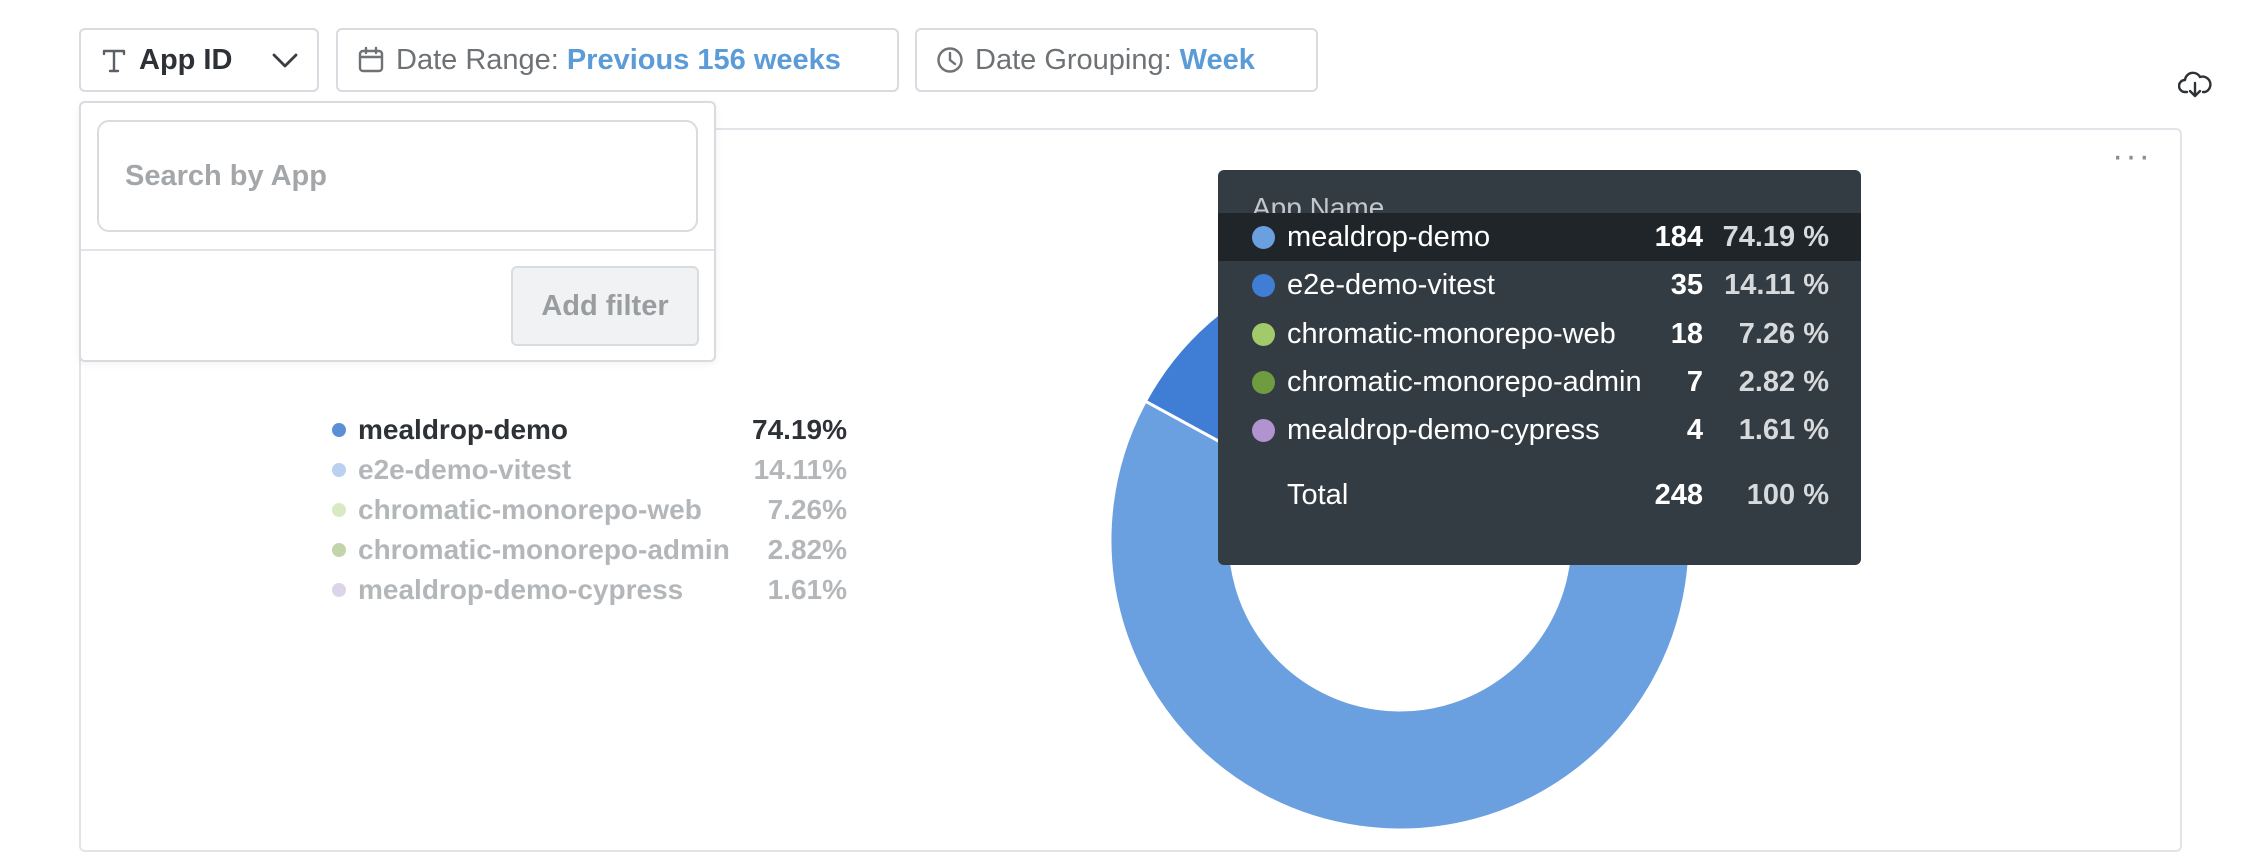 The height and width of the screenshot is (860, 2248). What do you see at coordinates (371, 60) in the screenshot?
I see `calendar-icon` at bounding box center [371, 60].